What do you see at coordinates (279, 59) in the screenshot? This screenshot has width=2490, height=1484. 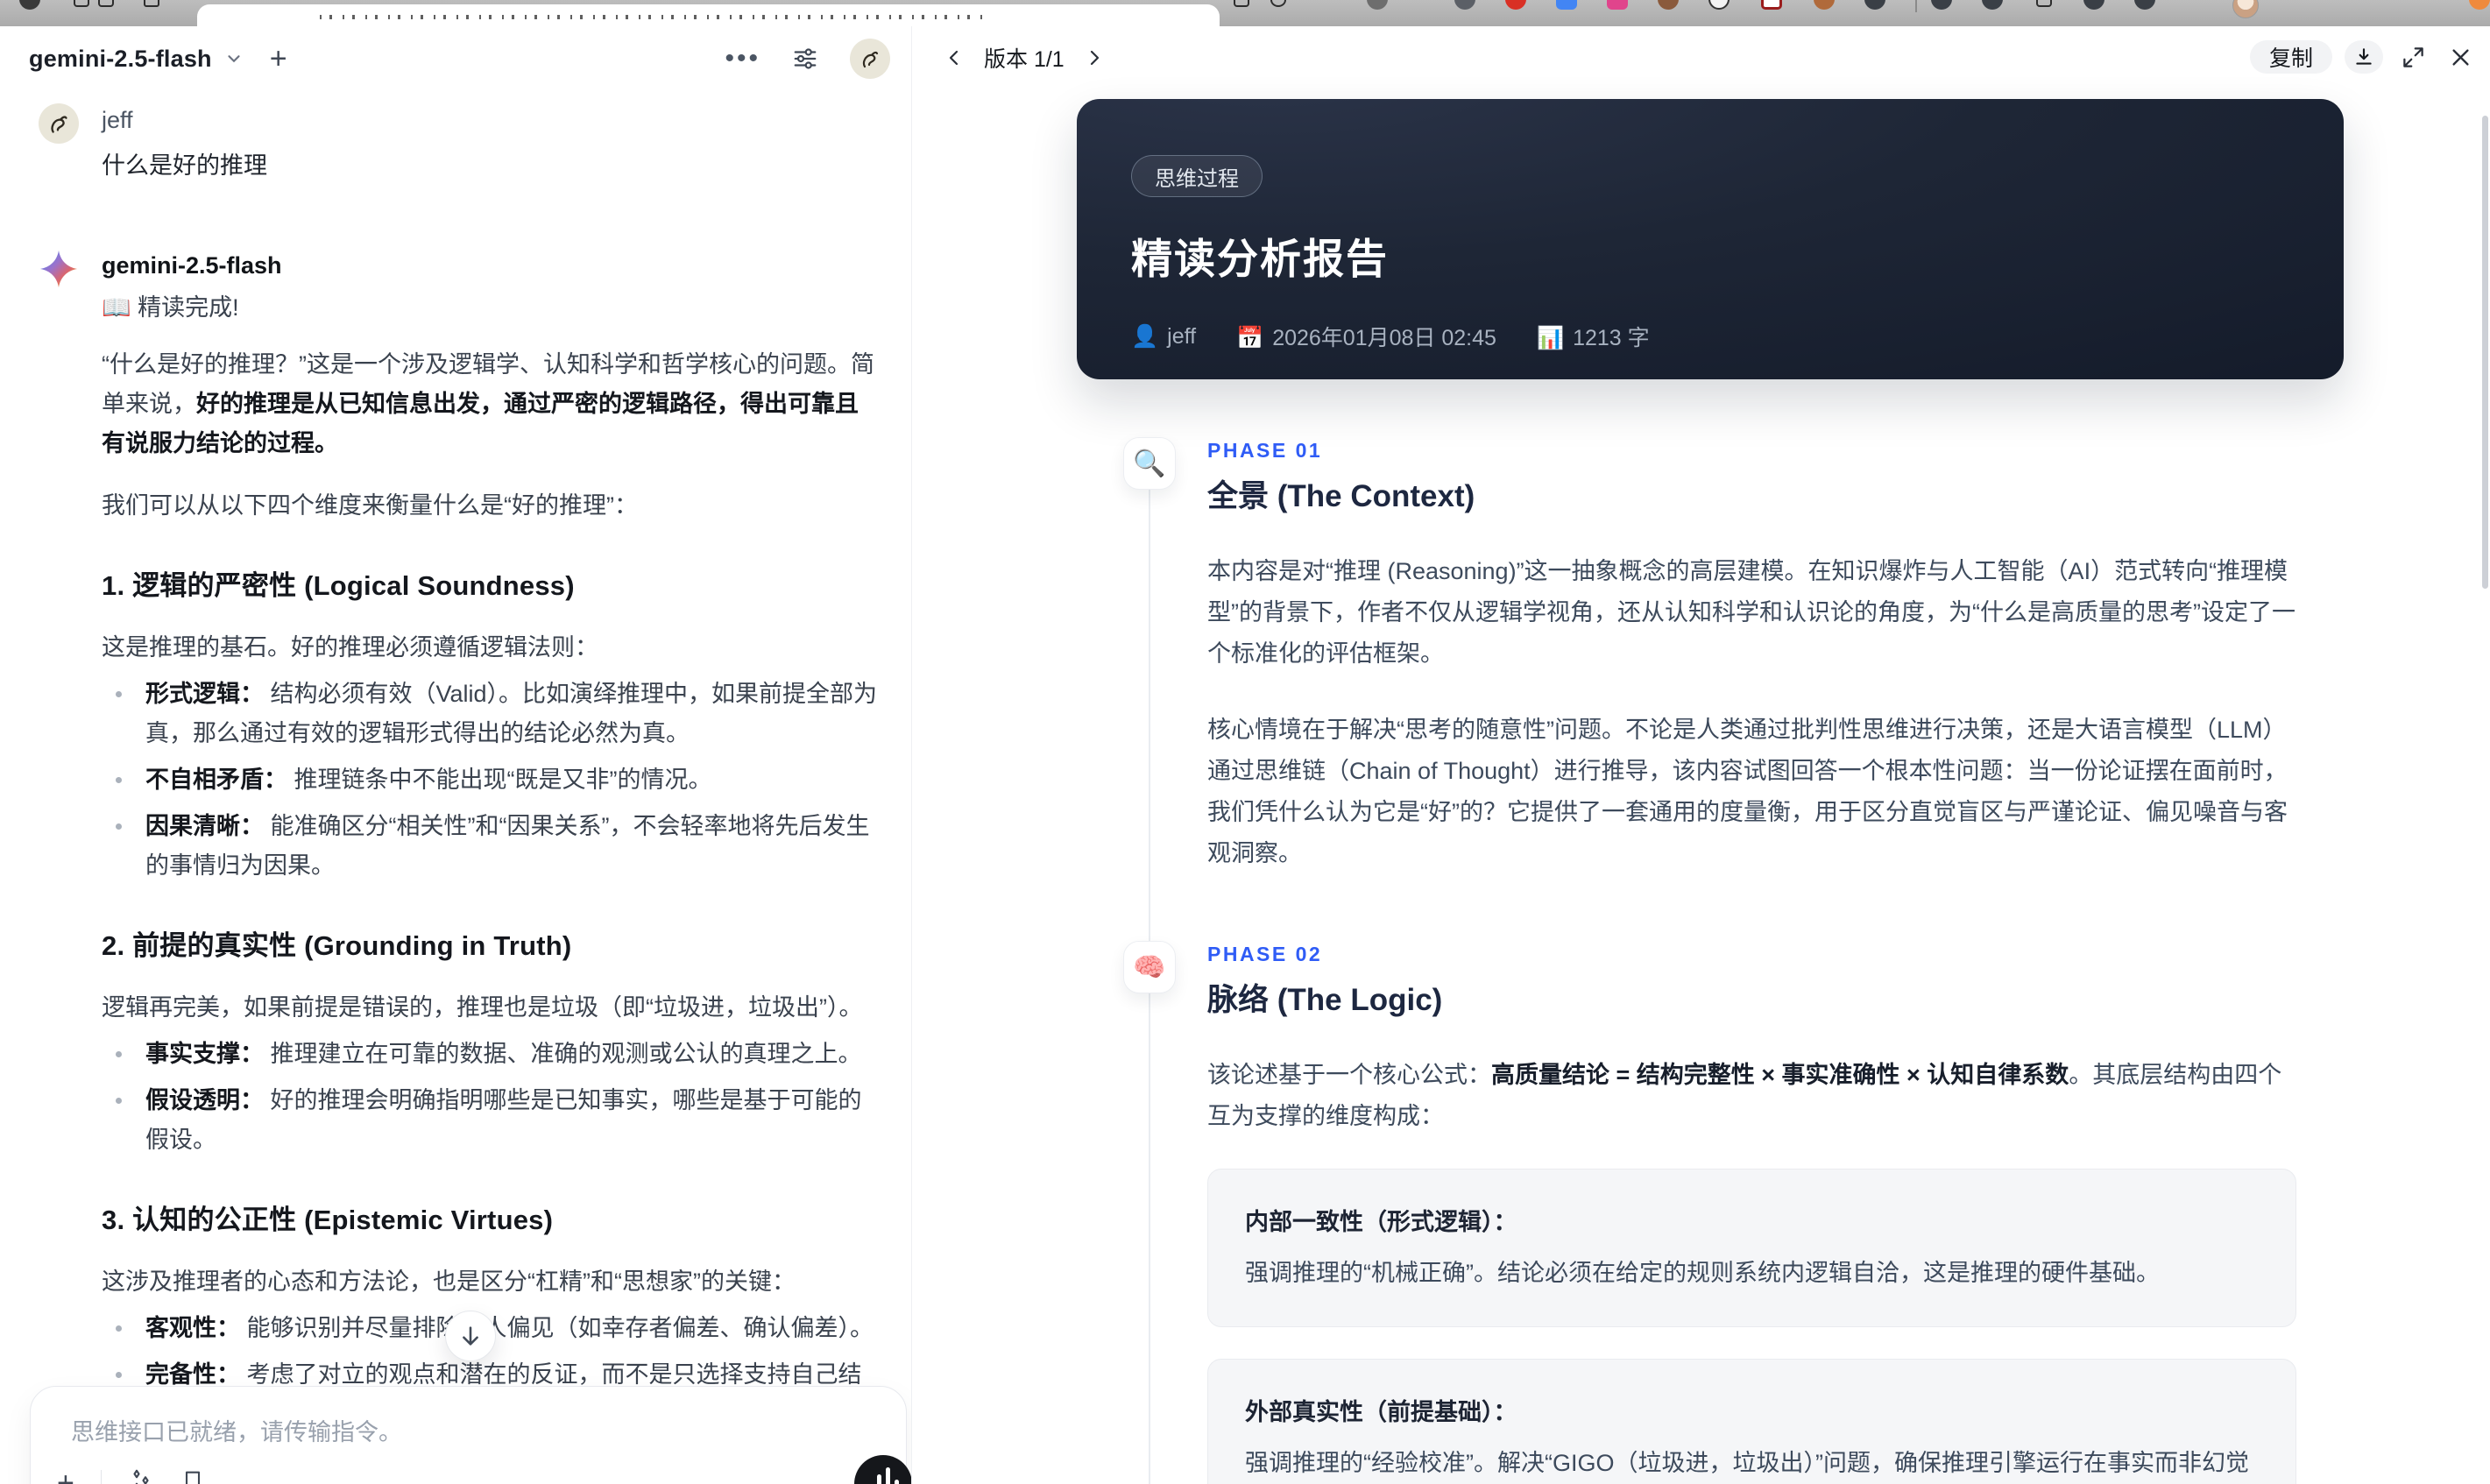 I see `new-chat-button: +` at bounding box center [279, 59].